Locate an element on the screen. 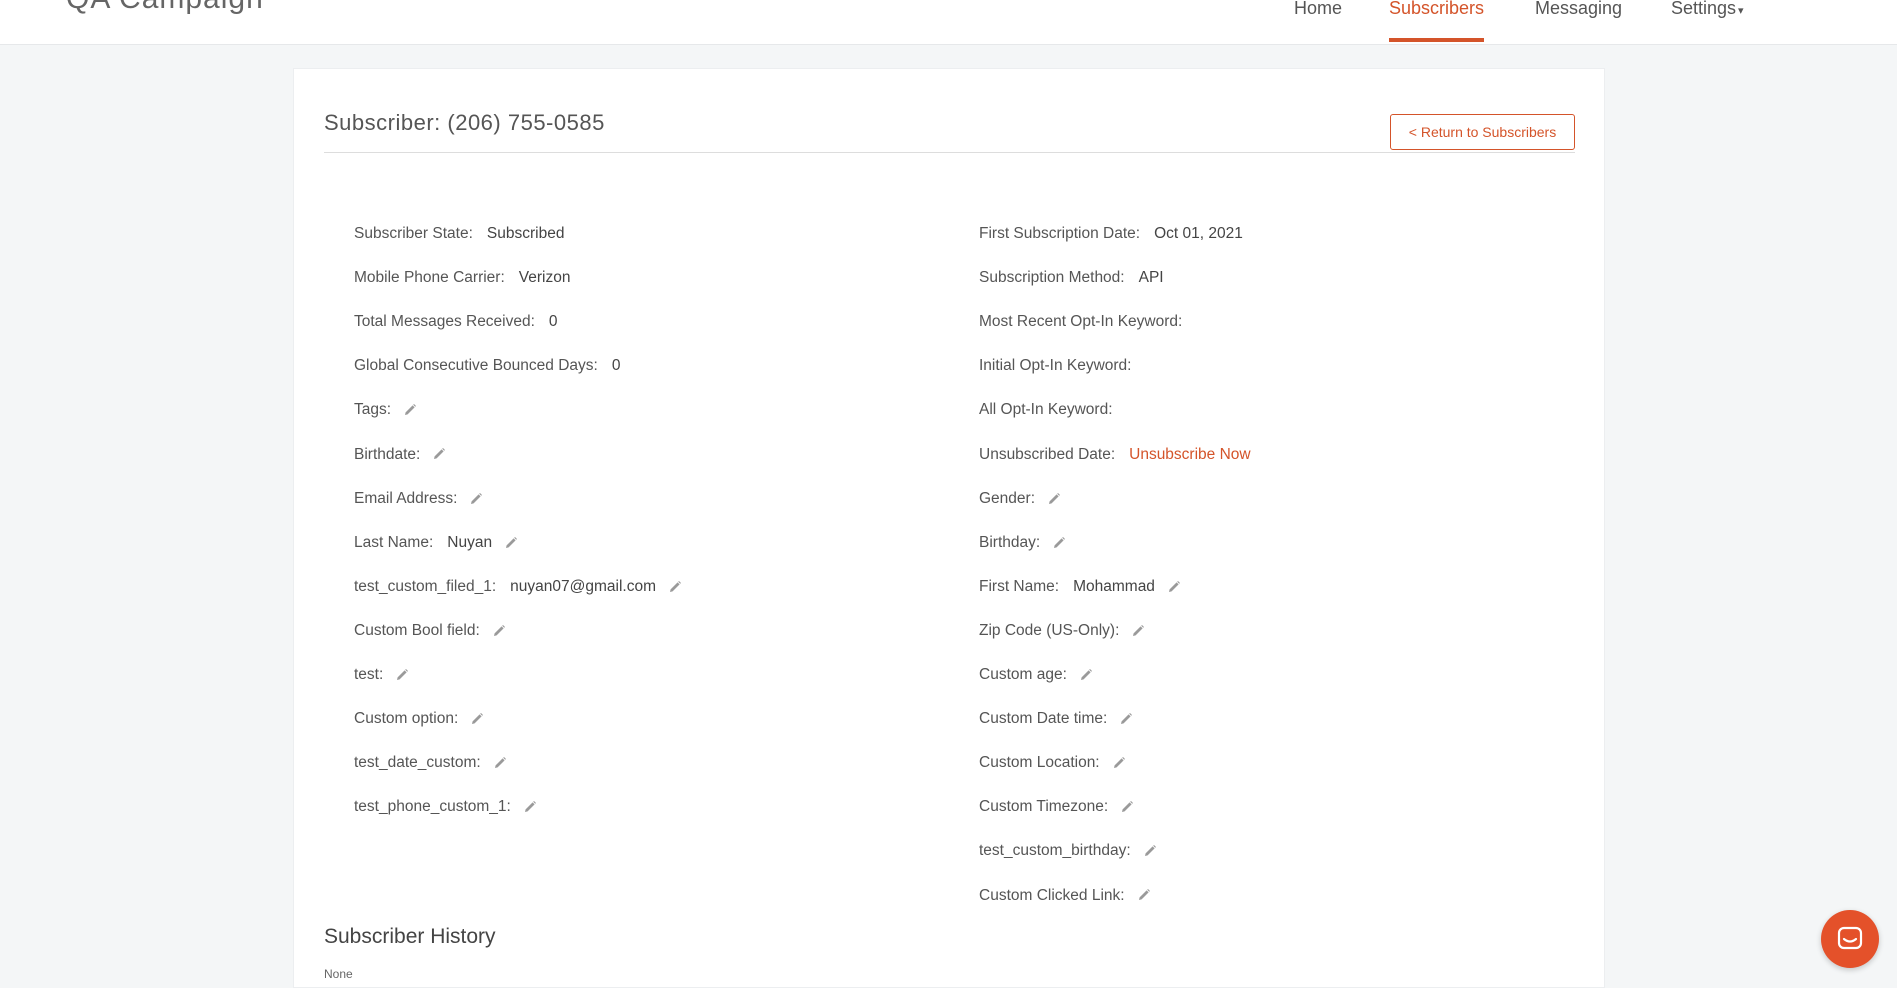  field-label: test_phone_custom_1: is located at coordinates (432, 807).